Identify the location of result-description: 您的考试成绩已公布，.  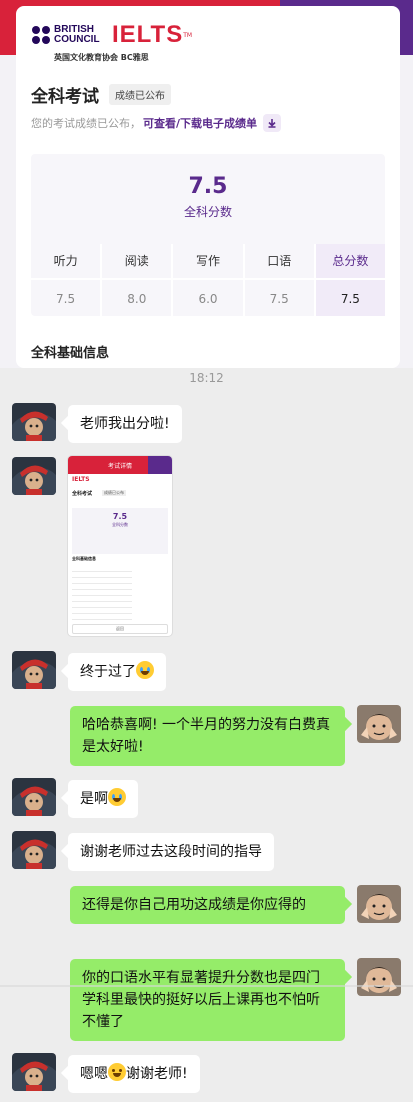
(86, 123).